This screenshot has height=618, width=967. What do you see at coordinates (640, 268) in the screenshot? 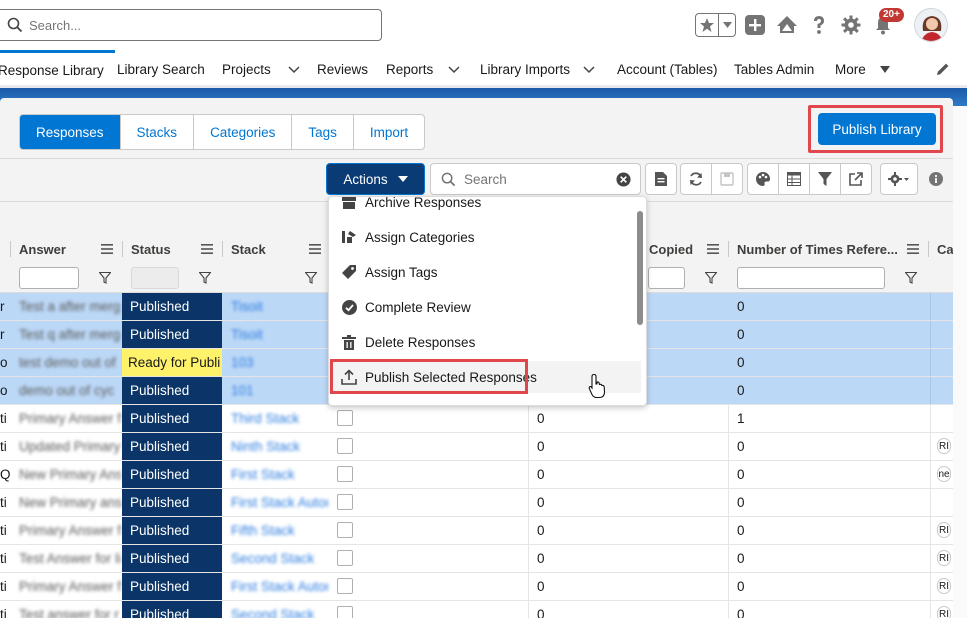
I see `dropdown-scrollbar` at bounding box center [640, 268].